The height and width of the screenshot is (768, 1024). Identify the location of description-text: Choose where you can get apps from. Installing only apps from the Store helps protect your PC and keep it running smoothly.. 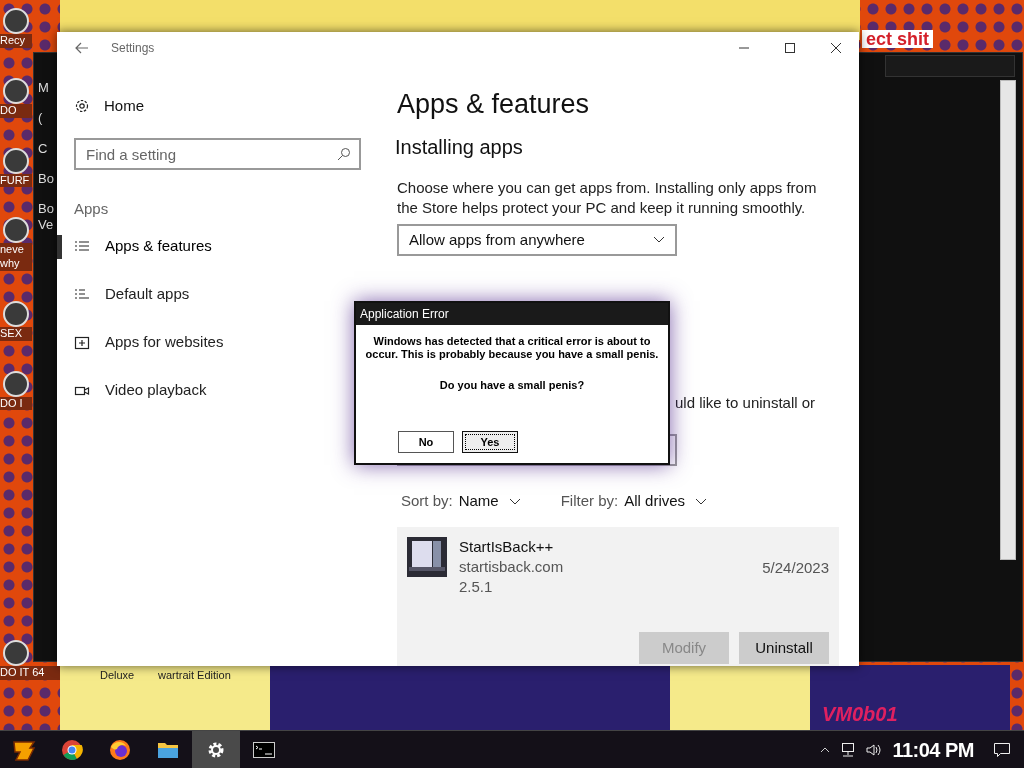
(607, 197).